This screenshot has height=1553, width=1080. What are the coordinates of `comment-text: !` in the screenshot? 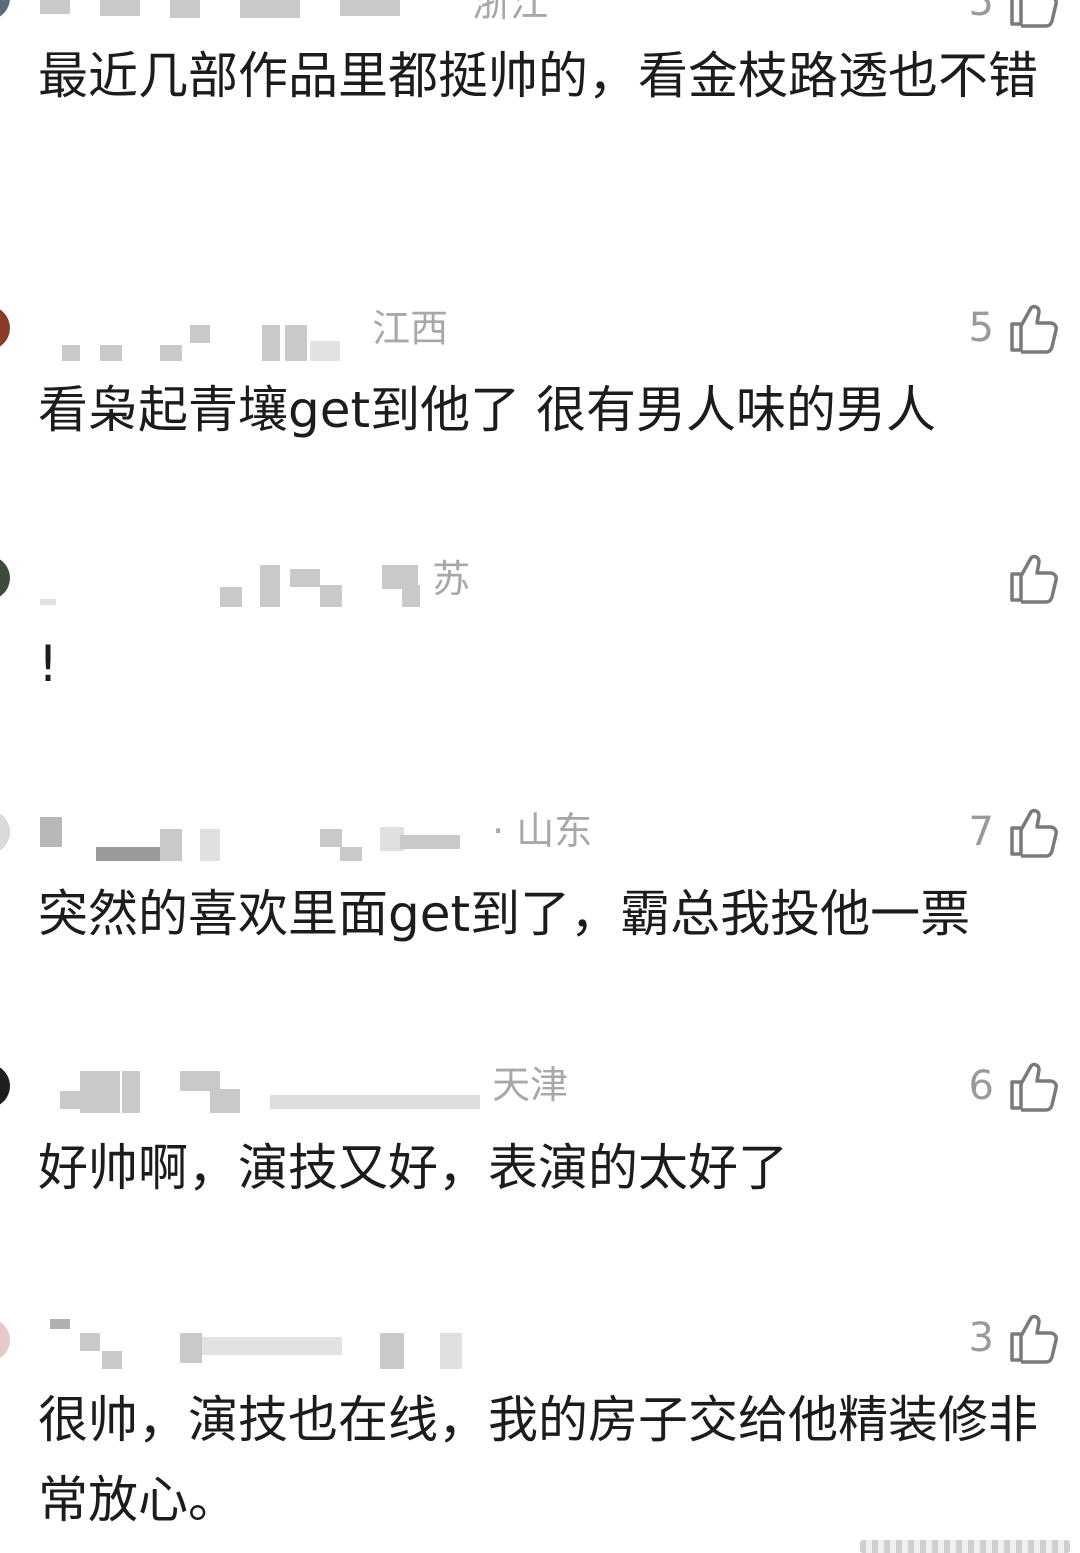 It's located at (48, 664).